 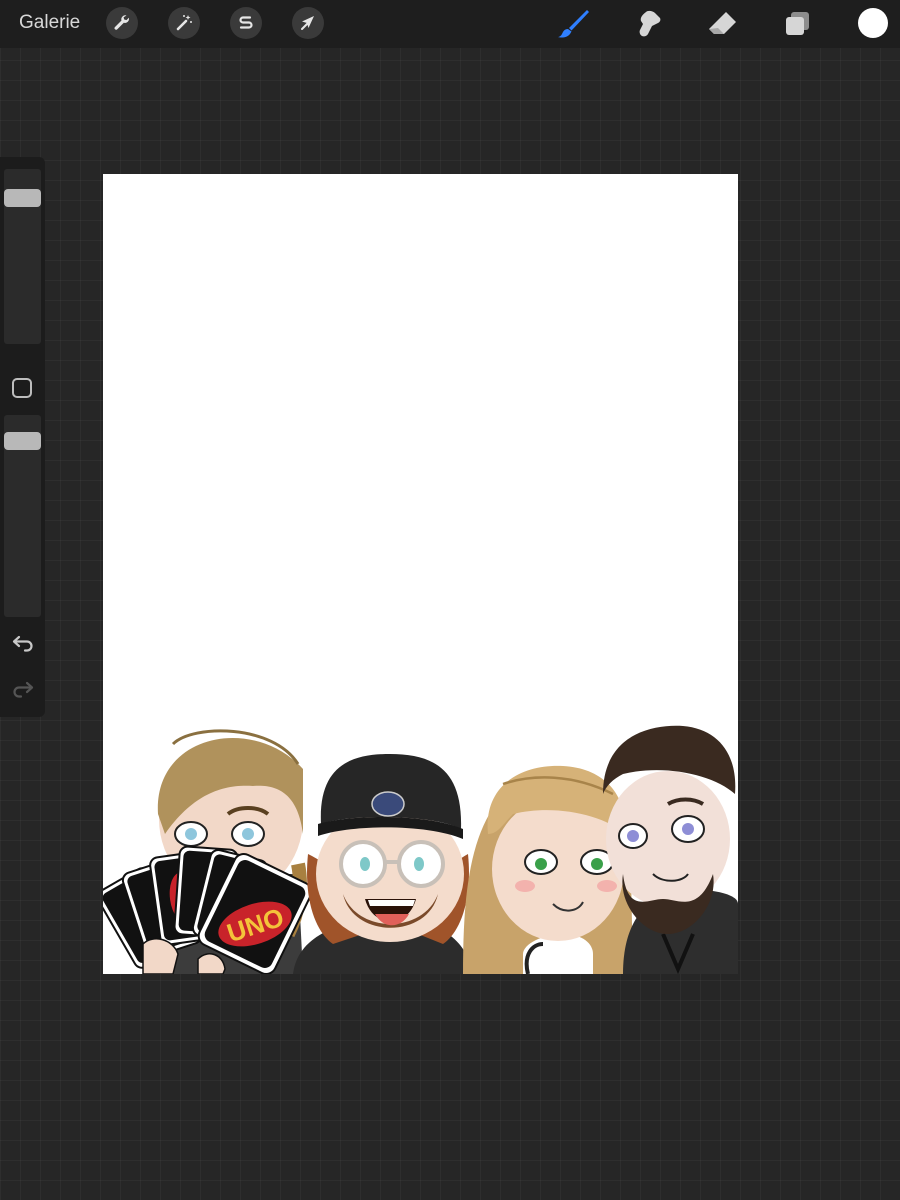 I want to click on wrench-icon, so click(x=121, y=22).